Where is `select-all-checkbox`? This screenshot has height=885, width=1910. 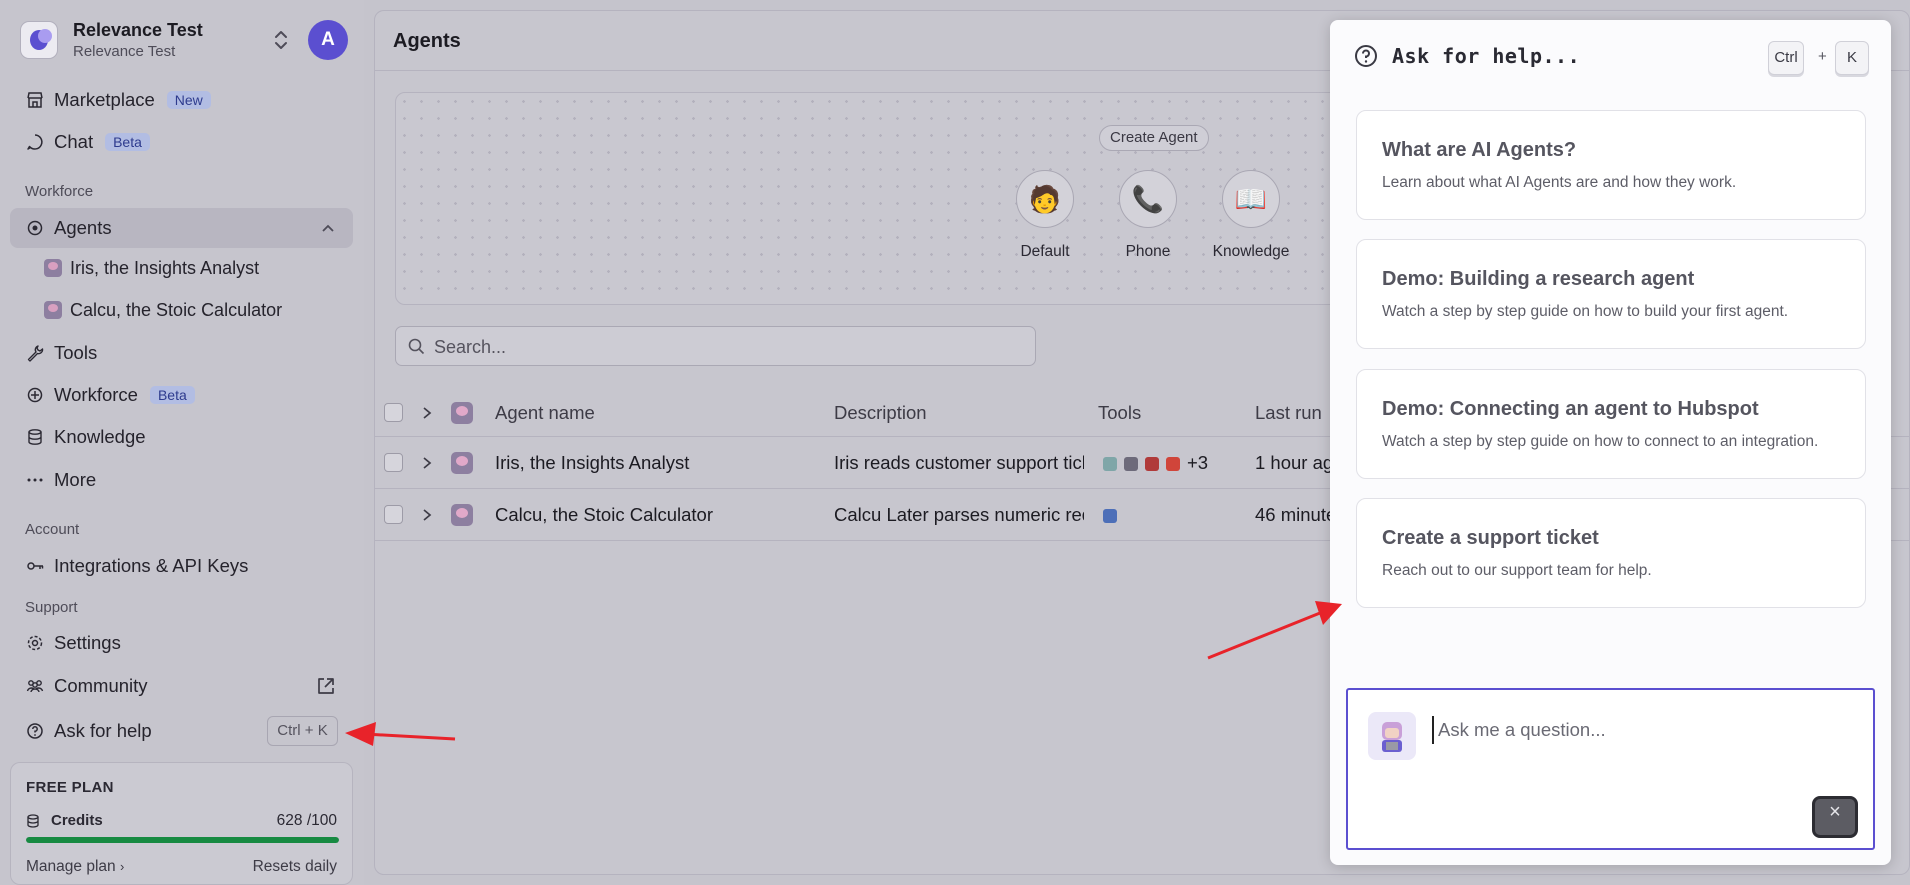 select-all-checkbox is located at coordinates (393, 412).